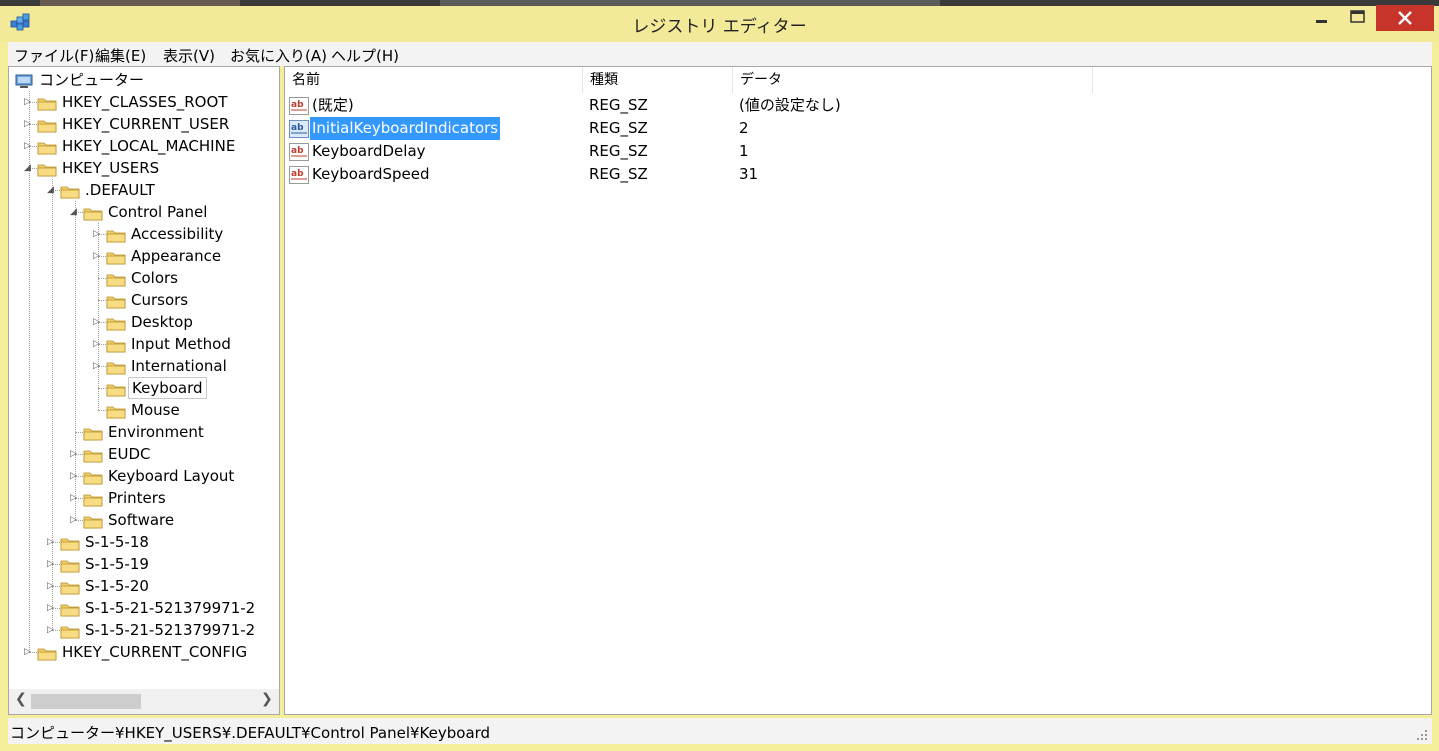 This screenshot has width=1439, height=751. Describe the element at coordinates (158, 212) in the screenshot. I see `tree-node-label: Control Panel` at that location.